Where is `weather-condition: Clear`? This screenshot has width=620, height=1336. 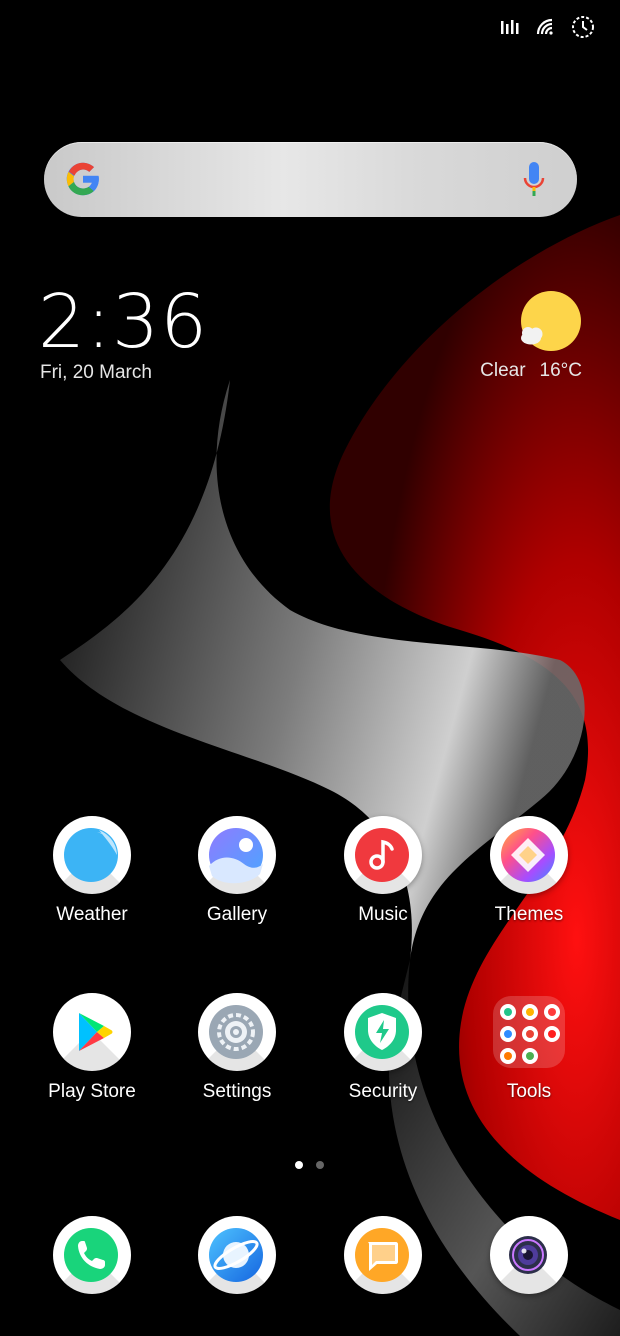
weather-condition: Clear is located at coordinates (503, 370).